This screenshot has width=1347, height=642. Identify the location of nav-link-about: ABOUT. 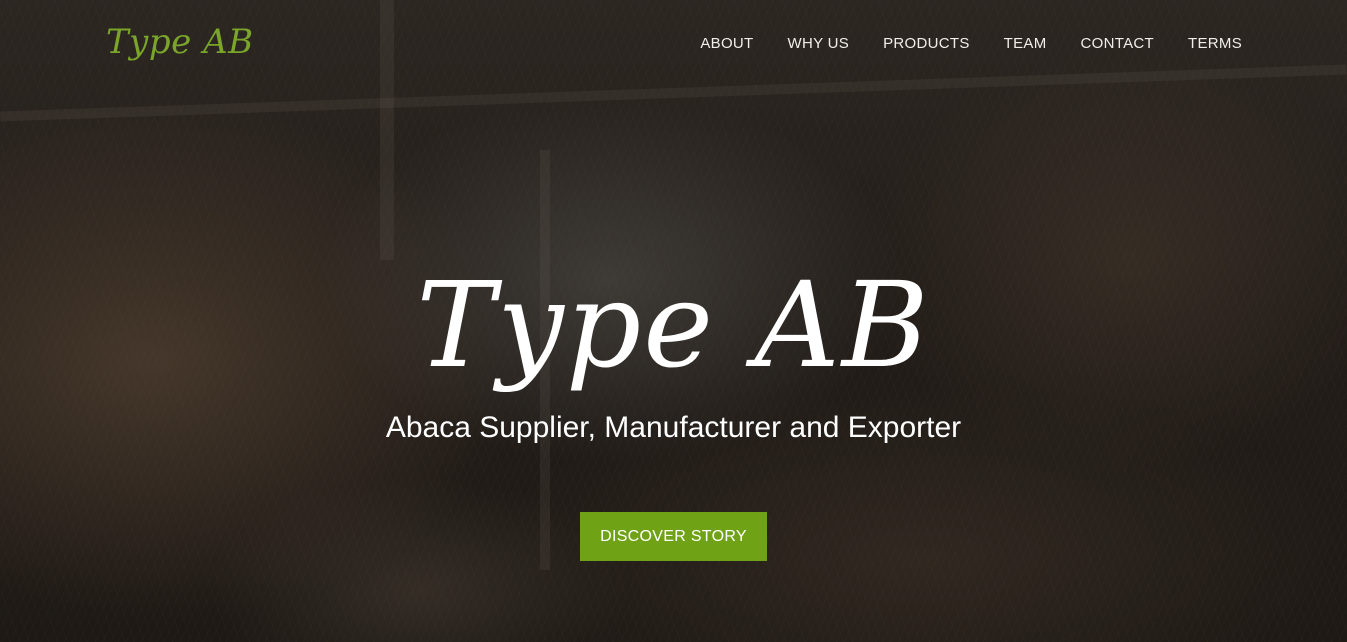
(726, 43).